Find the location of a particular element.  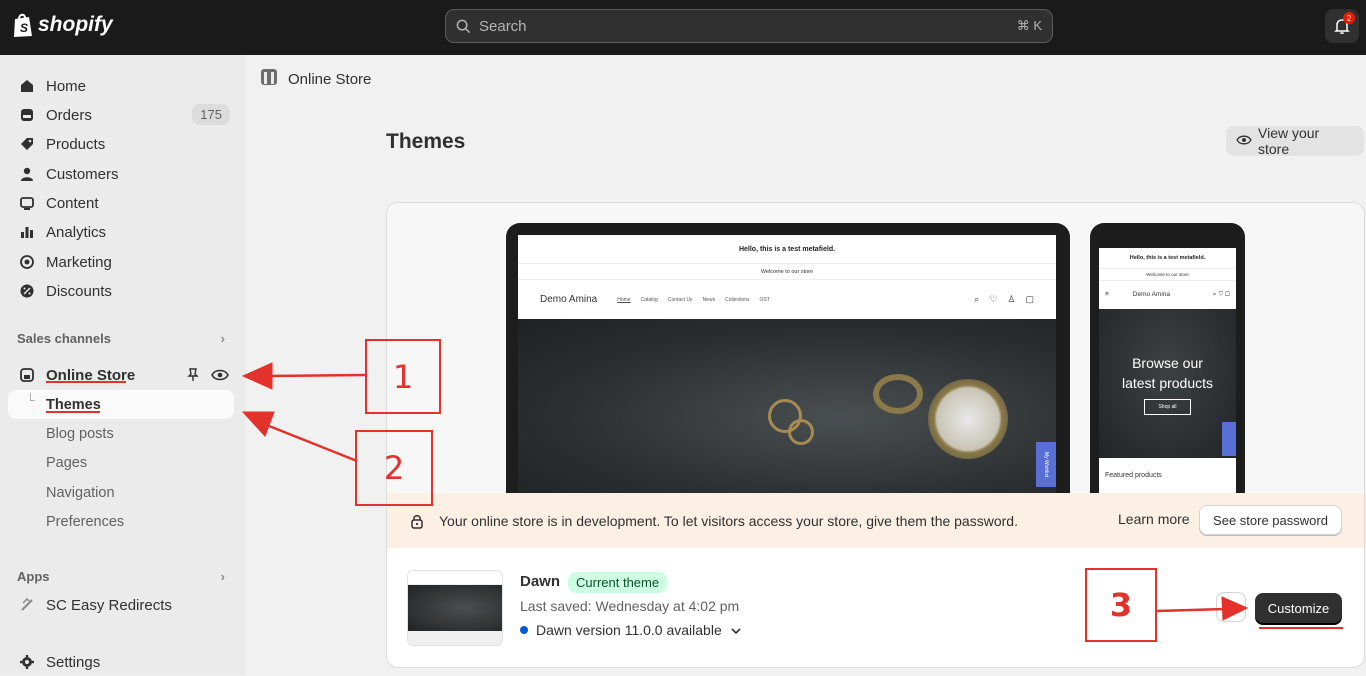

ring-shape is located at coordinates (801, 432).